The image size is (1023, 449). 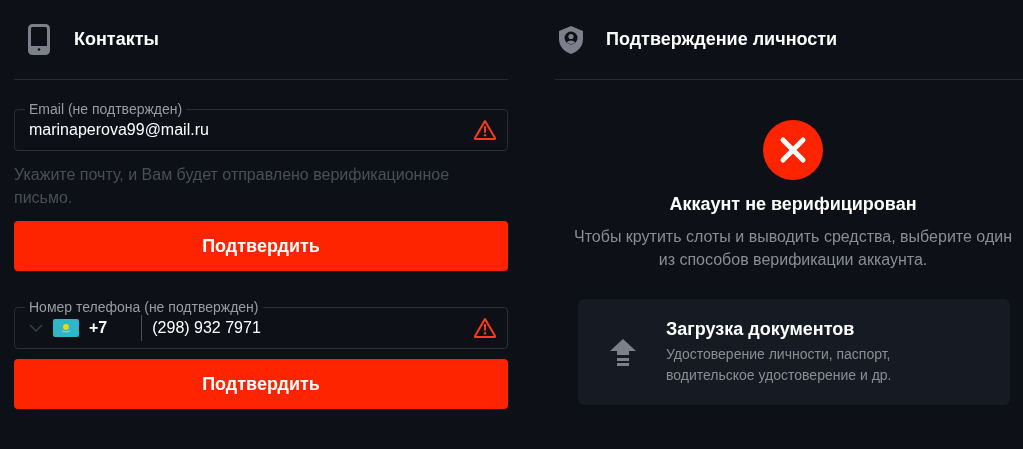 I want to click on phone-icon, so click(x=39, y=39).